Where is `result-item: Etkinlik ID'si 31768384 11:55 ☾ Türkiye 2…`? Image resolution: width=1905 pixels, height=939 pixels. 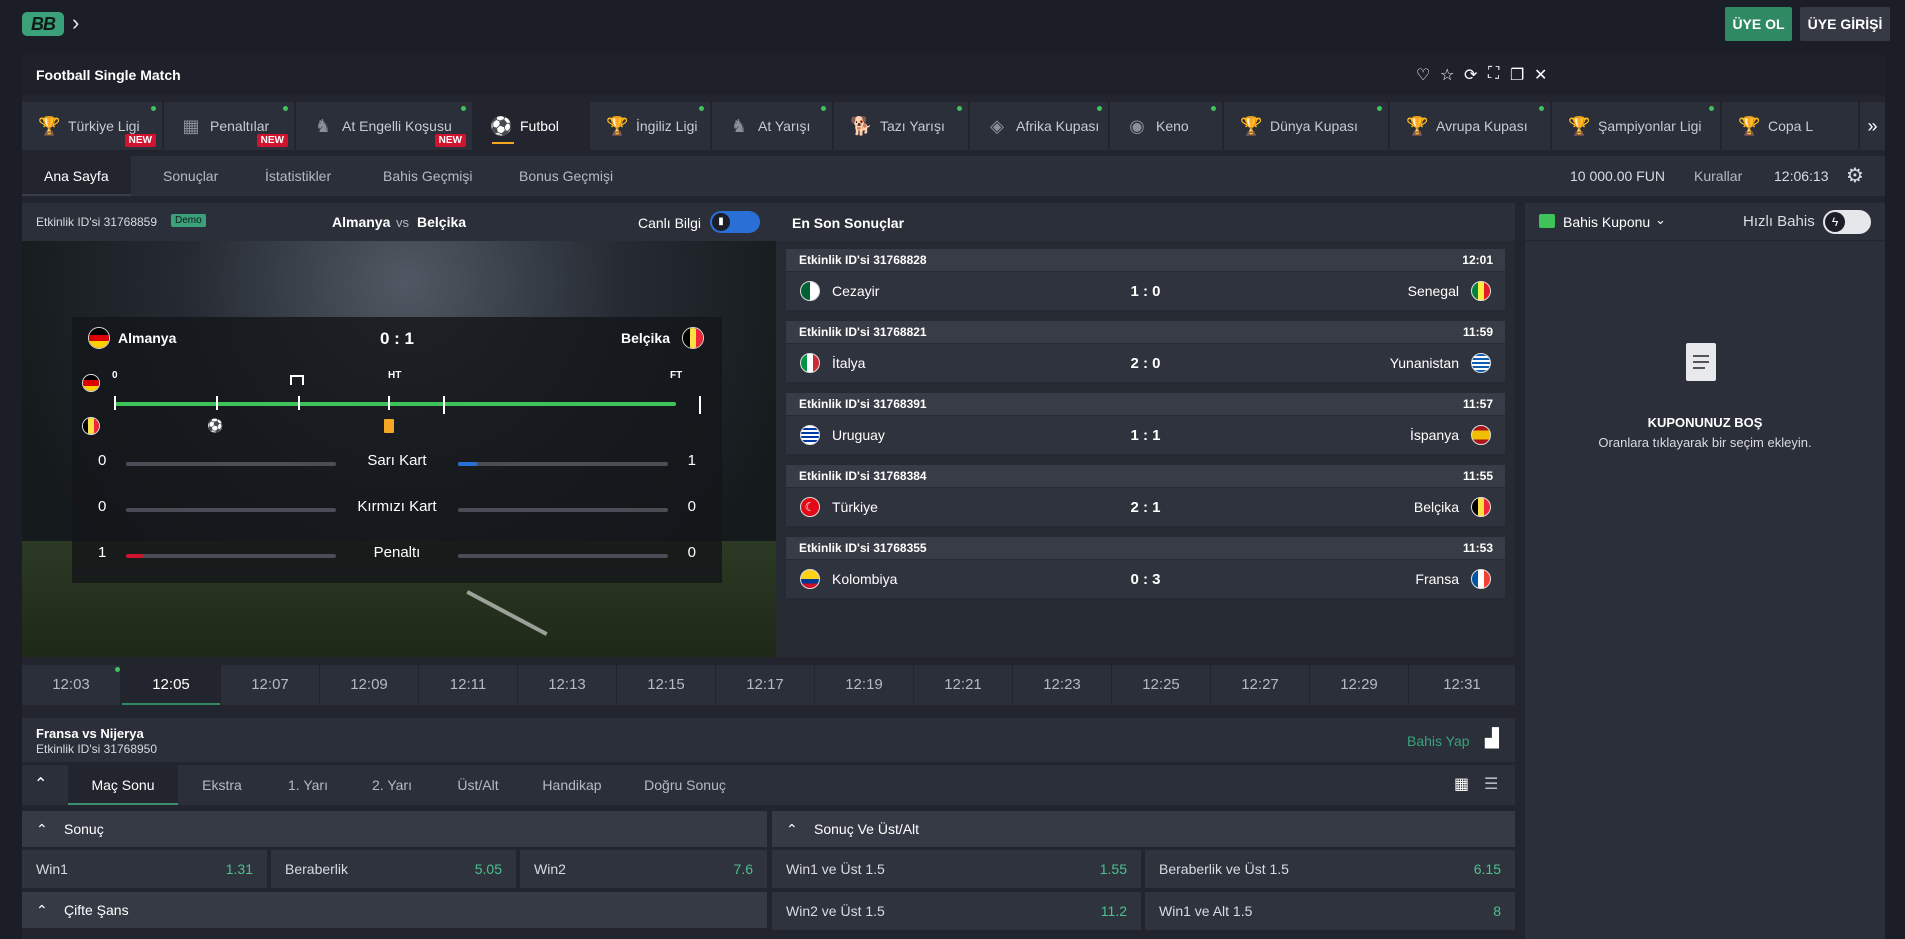
result-item: Etkinlik ID'si 31768384 11:55 ☾ Türkiye 2… is located at coordinates (1145, 497).